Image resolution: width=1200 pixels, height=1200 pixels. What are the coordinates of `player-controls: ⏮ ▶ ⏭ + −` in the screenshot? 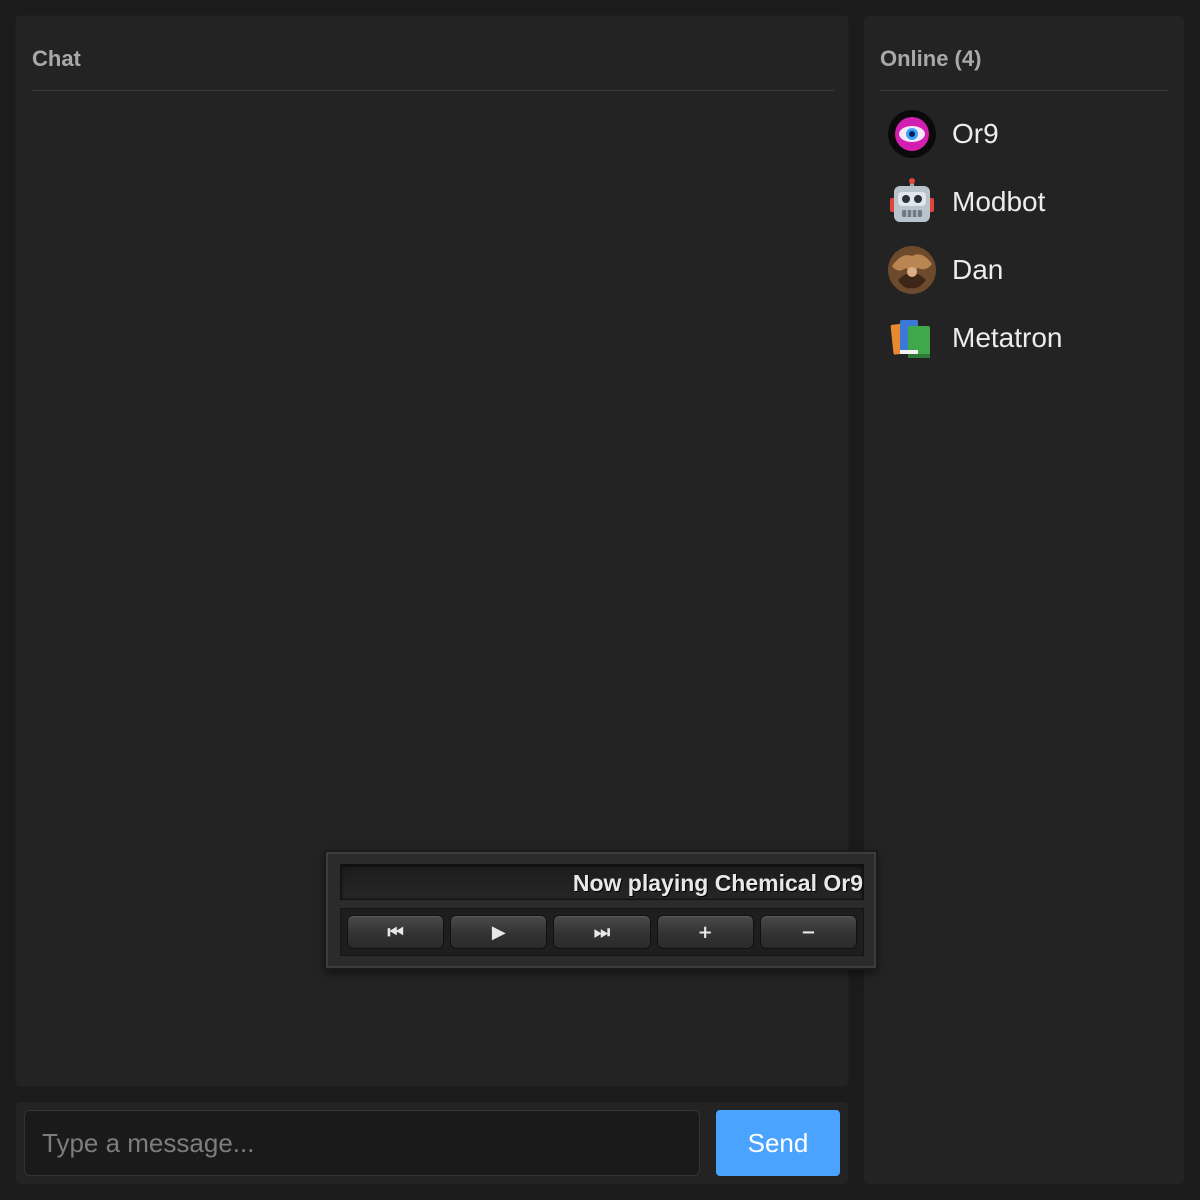 It's located at (602, 932).